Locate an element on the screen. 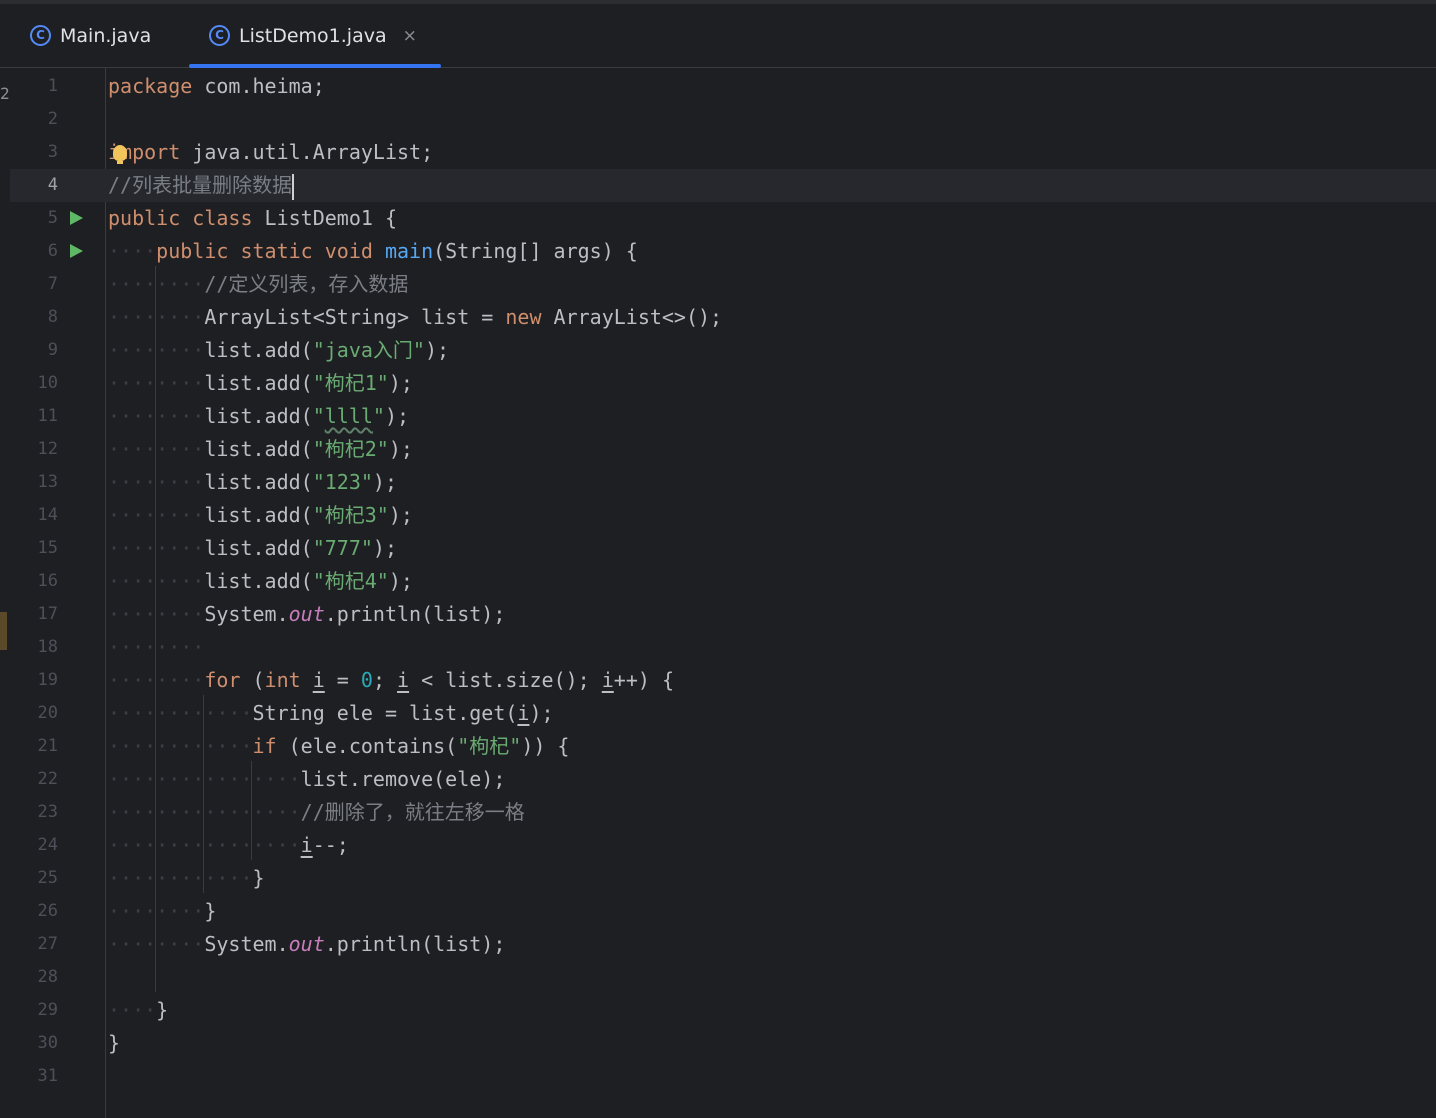 The image size is (1436, 1118). code-line-31: 31 is located at coordinates (723, 1076).